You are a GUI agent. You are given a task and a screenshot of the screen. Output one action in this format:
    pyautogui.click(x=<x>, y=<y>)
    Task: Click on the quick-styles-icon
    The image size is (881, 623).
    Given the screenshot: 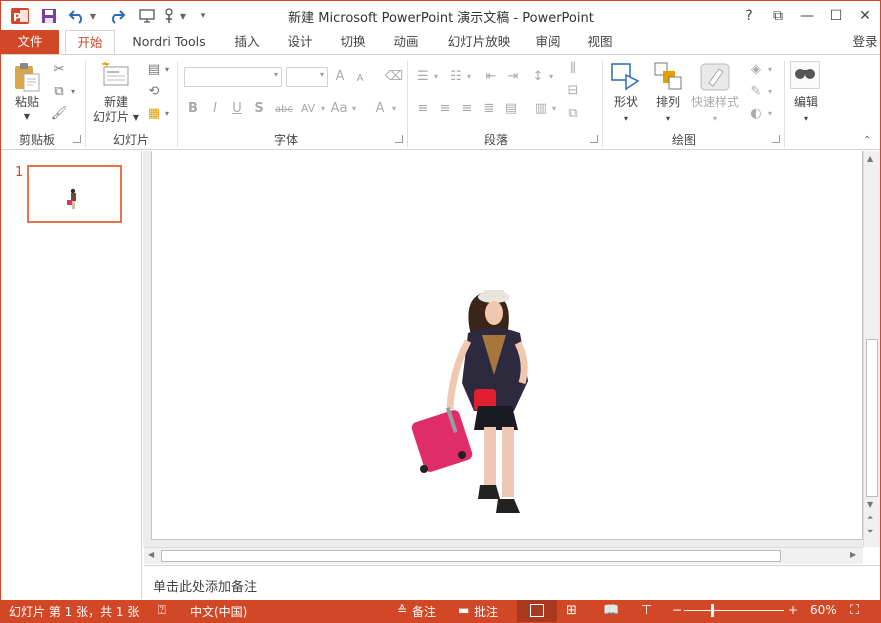 What is the action you would take?
    pyautogui.click(x=715, y=77)
    